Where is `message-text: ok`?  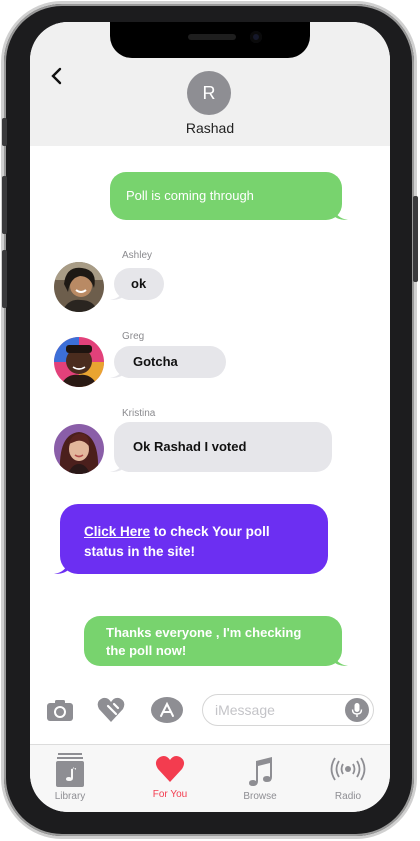
message-text: ok is located at coordinates (139, 283).